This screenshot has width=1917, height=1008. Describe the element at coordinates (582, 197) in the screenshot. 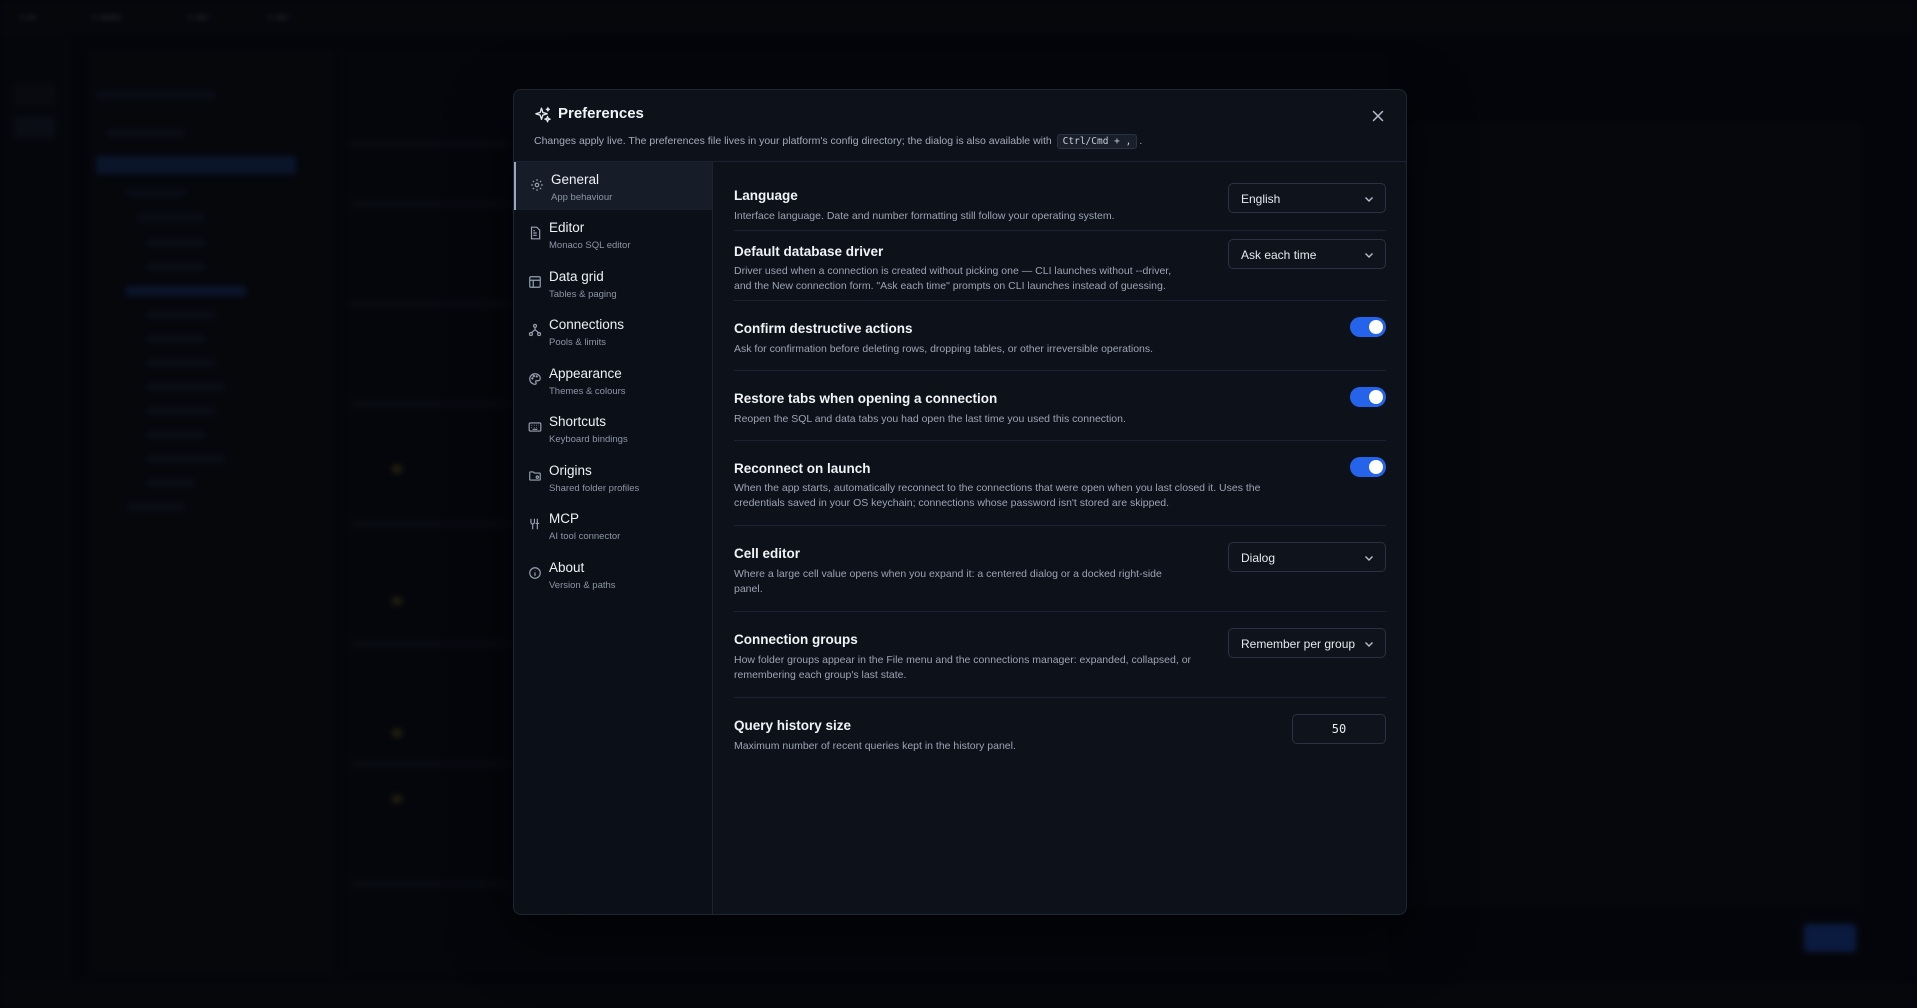

I see `sidebar-item-sublabel: App behaviour` at that location.